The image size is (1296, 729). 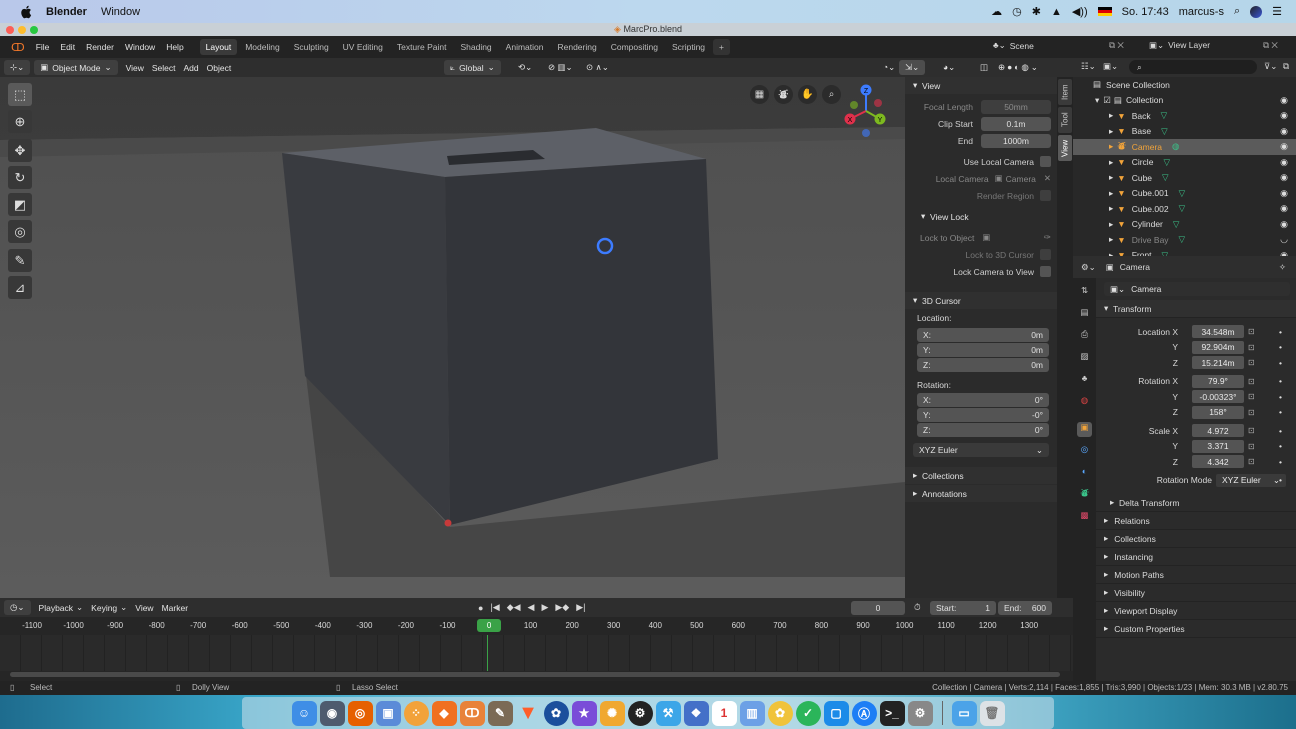 What do you see at coordinates (444, 713) in the screenshot?
I see `sketch-icon: ◆` at bounding box center [444, 713].